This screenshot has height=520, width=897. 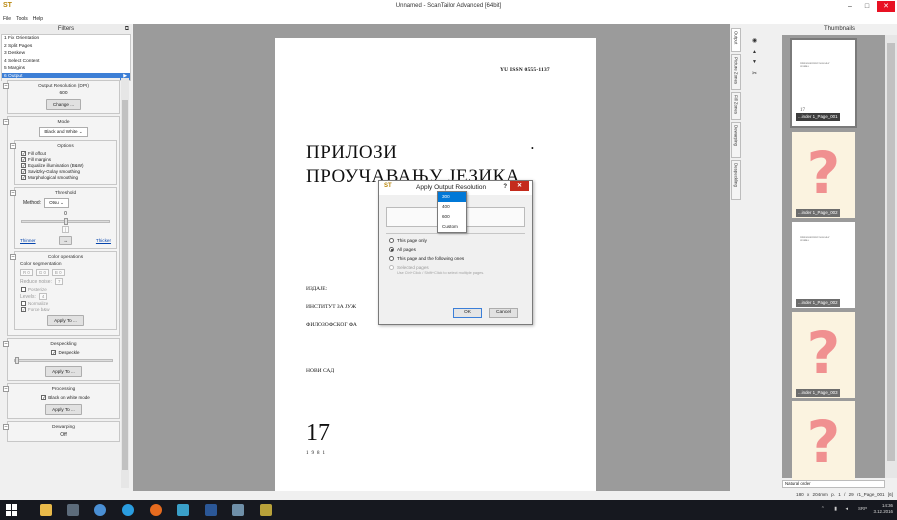 I want to click on menu-help: Help, so click(x=38, y=19).